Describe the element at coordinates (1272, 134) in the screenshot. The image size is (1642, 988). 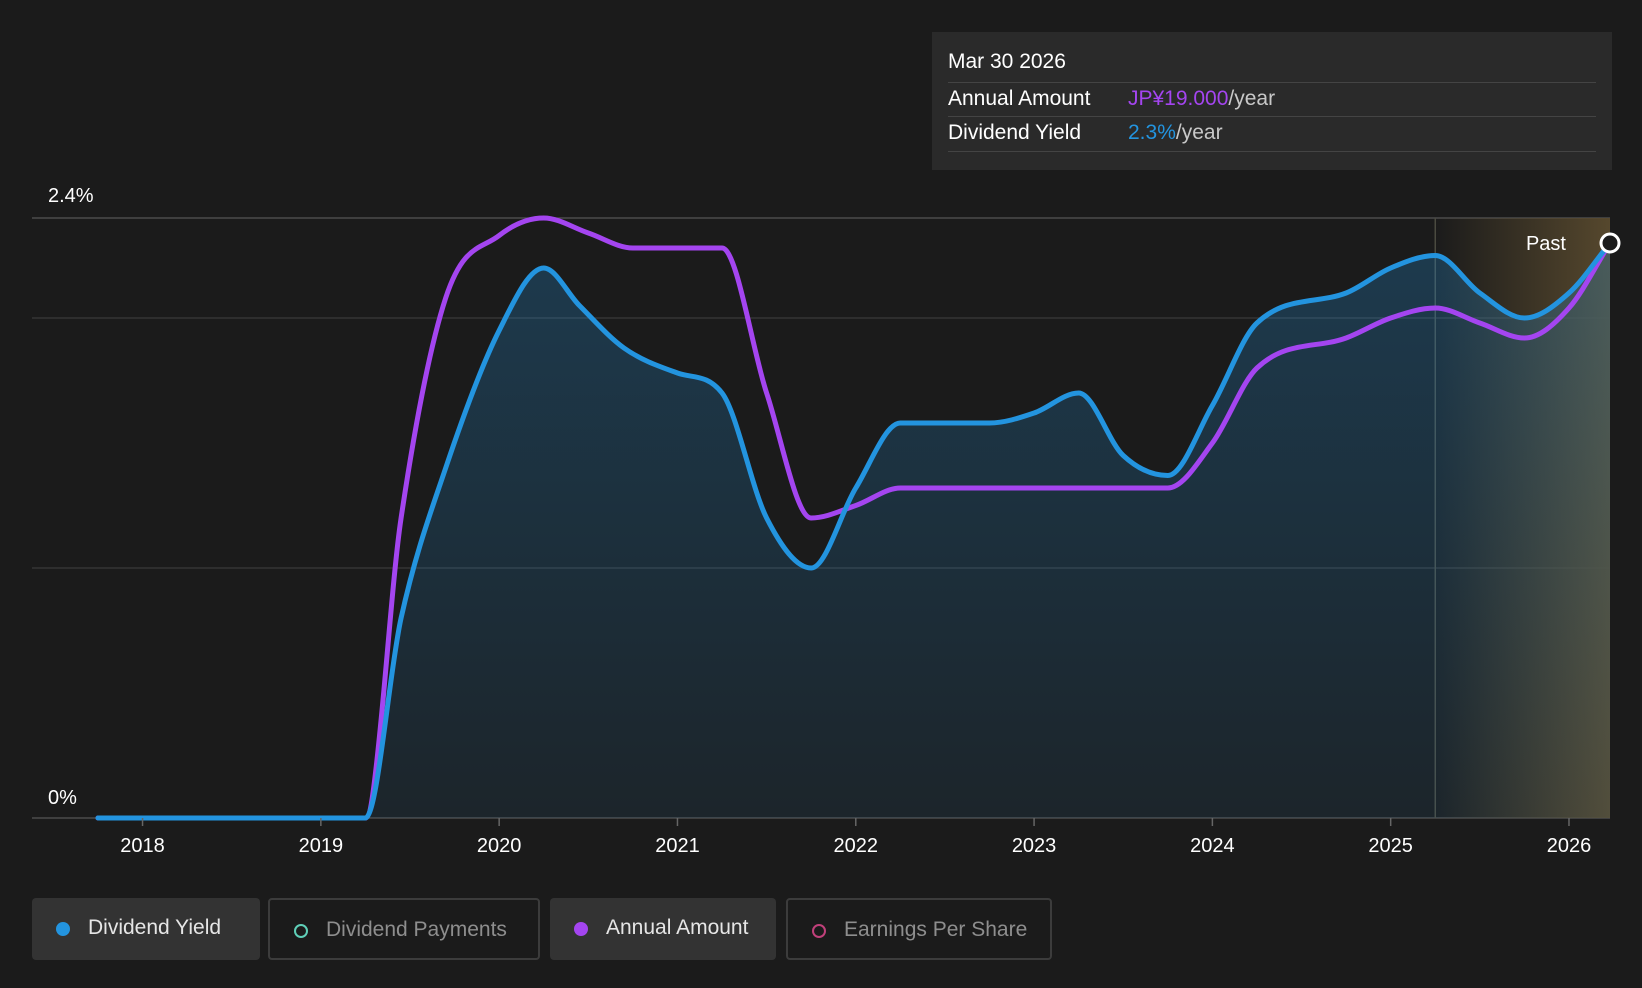
I see `tooltip-row-dividend-yield: Dividend Yield 2.3%/year` at that location.